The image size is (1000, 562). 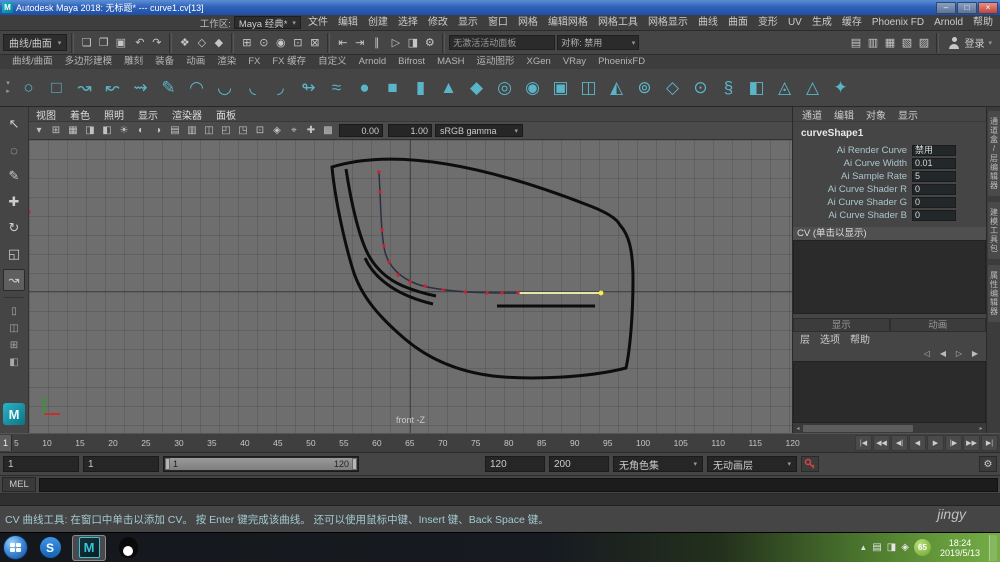 What do you see at coordinates (14, 176) in the screenshot?
I see `paint-select-tool-icon: ✎` at bounding box center [14, 176].